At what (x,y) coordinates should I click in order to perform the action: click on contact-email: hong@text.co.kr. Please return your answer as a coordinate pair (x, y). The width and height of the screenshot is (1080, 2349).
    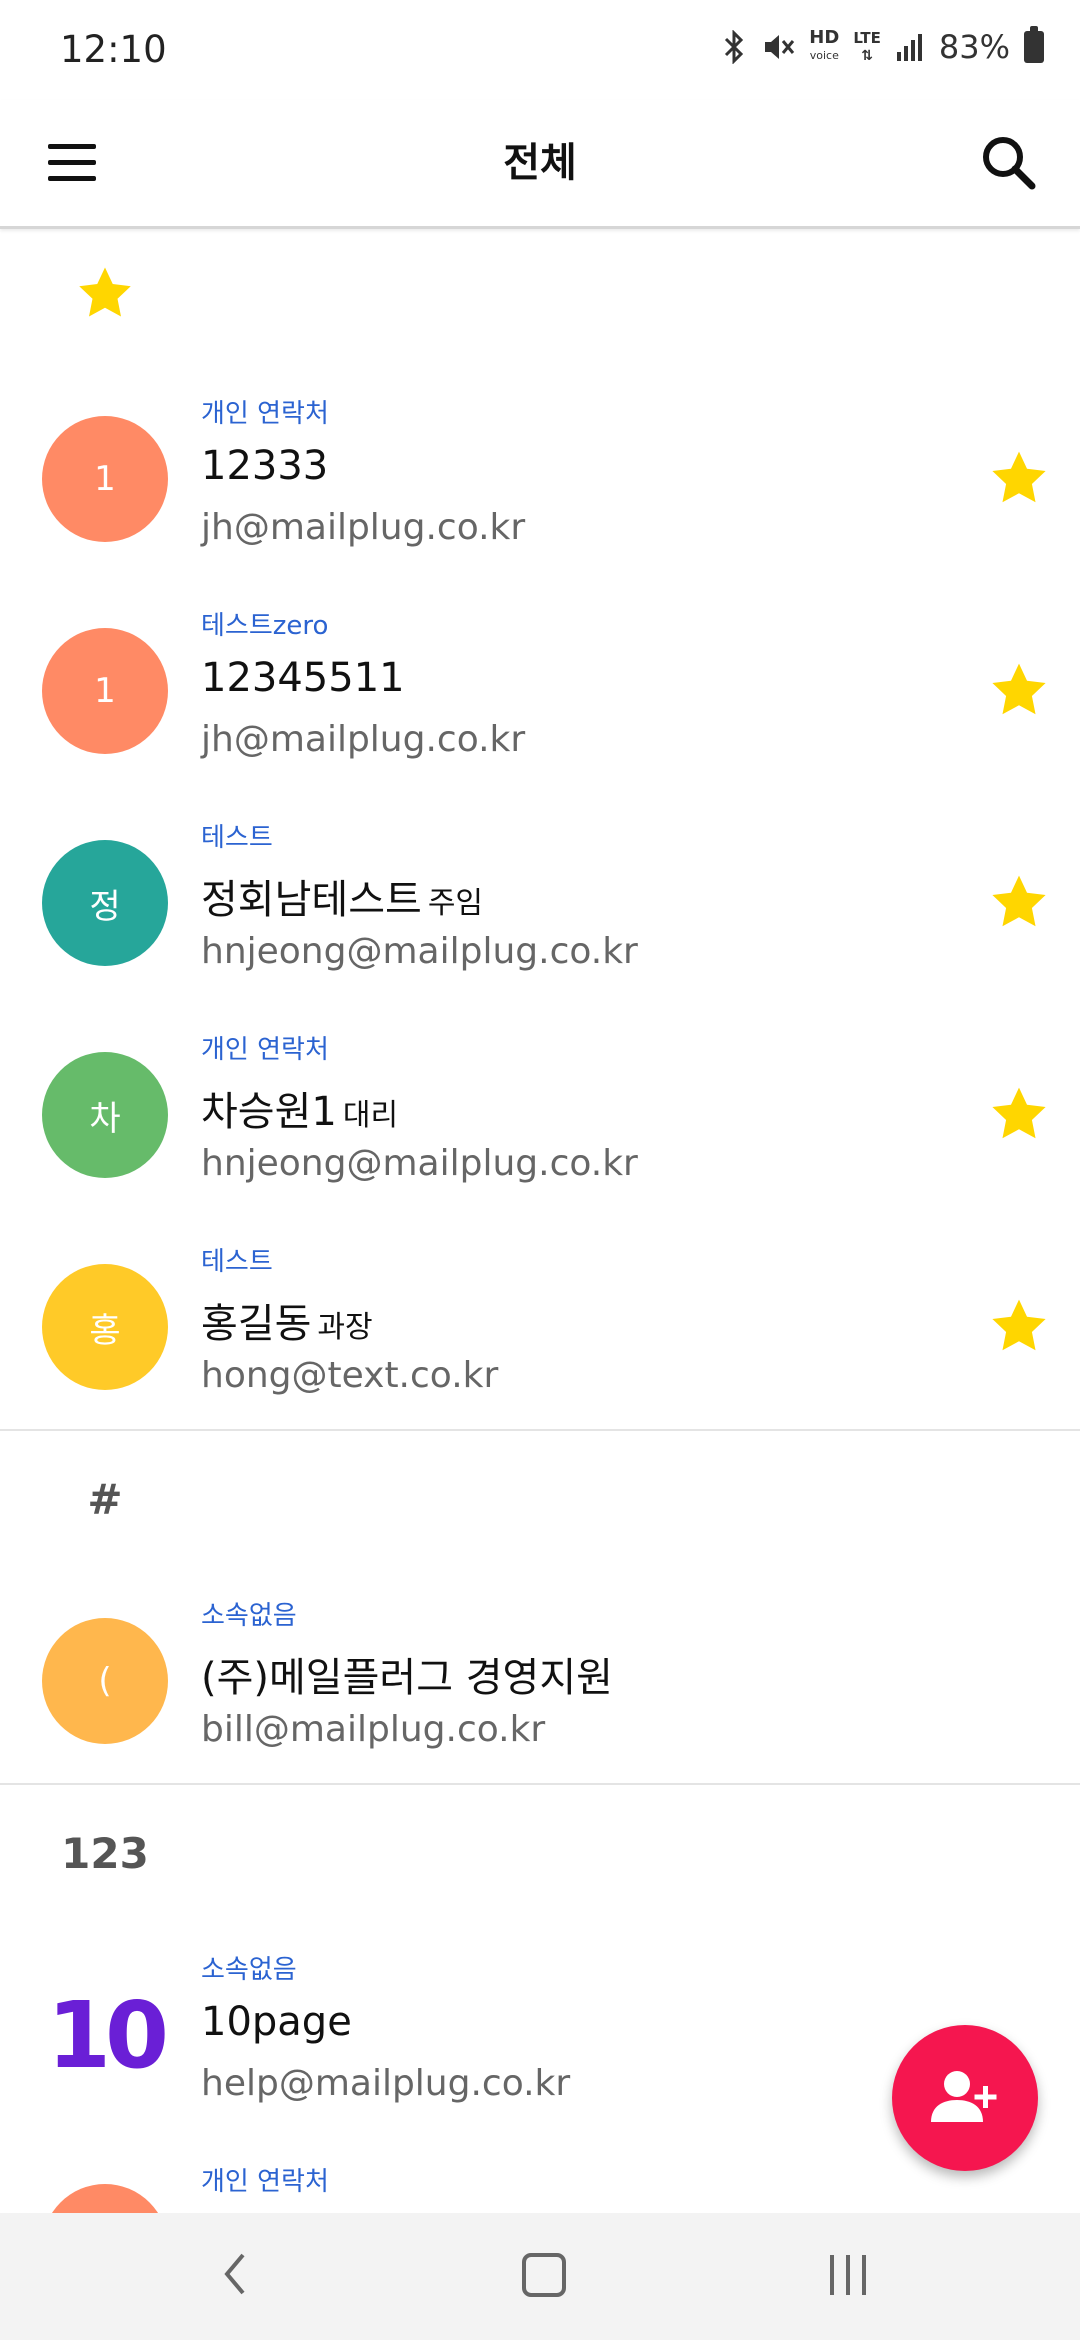
    Looking at the image, I should click on (350, 1375).